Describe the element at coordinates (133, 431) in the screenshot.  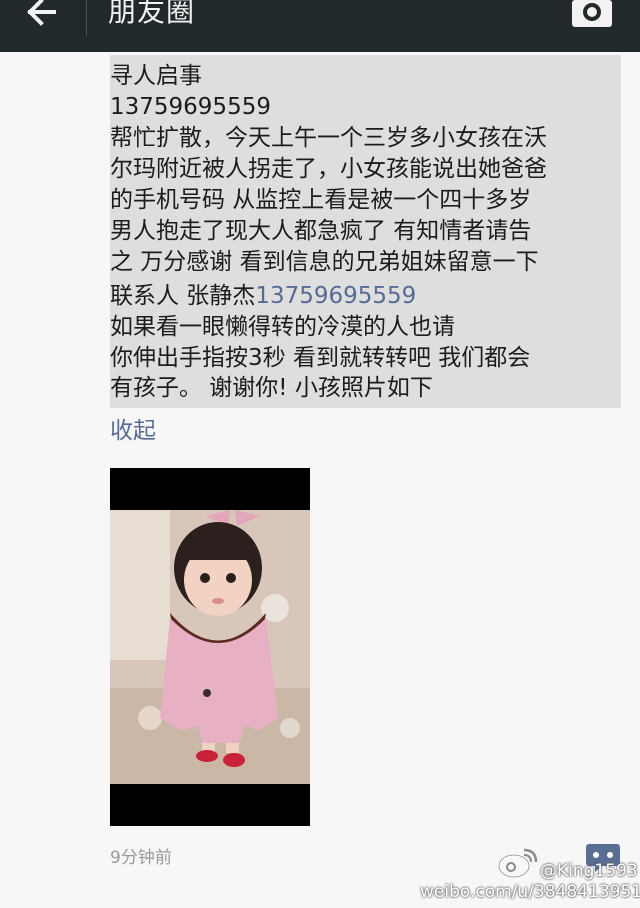
I see `collapse-link: 收起` at that location.